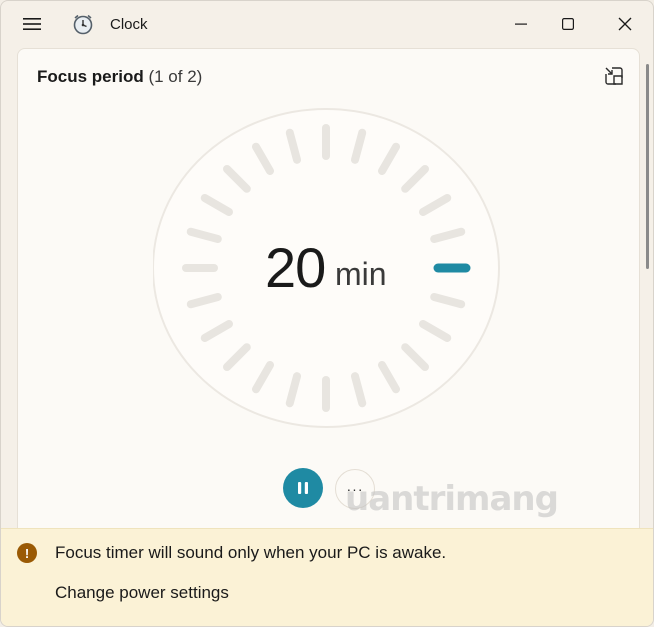 This screenshot has height=627, width=654. What do you see at coordinates (568, 24) in the screenshot?
I see `maximize-icon` at bounding box center [568, 24].